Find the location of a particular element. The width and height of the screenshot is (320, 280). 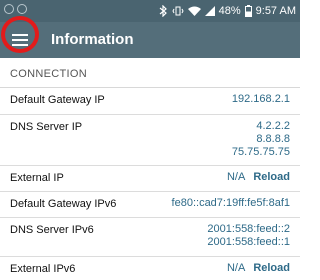

row-label: DNS Server IPv6 is located at coordinates (52, 230).